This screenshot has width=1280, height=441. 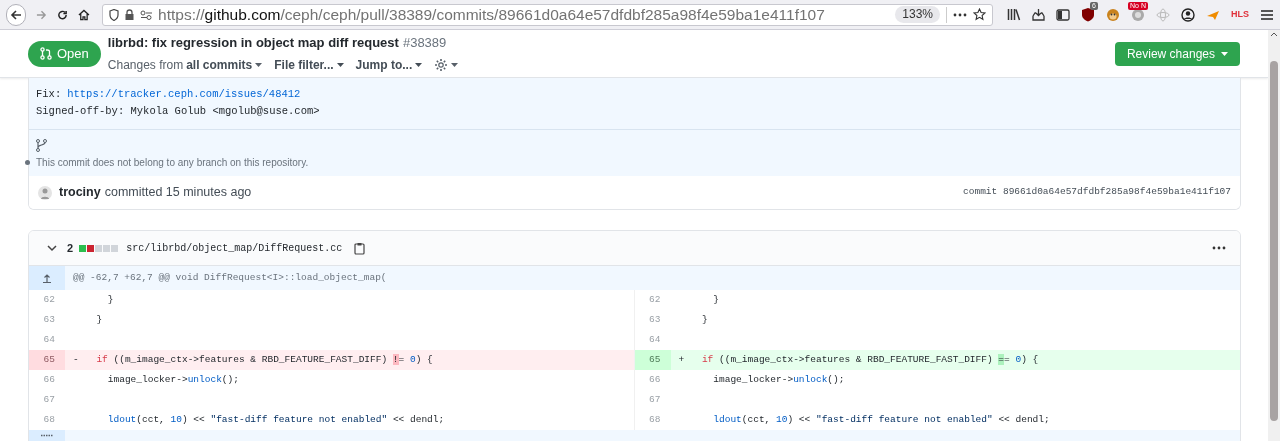 What do you see at coordinates (47, 278) in the screenshot?
I see `expand-up-icon` at bounding box center [47, 278].